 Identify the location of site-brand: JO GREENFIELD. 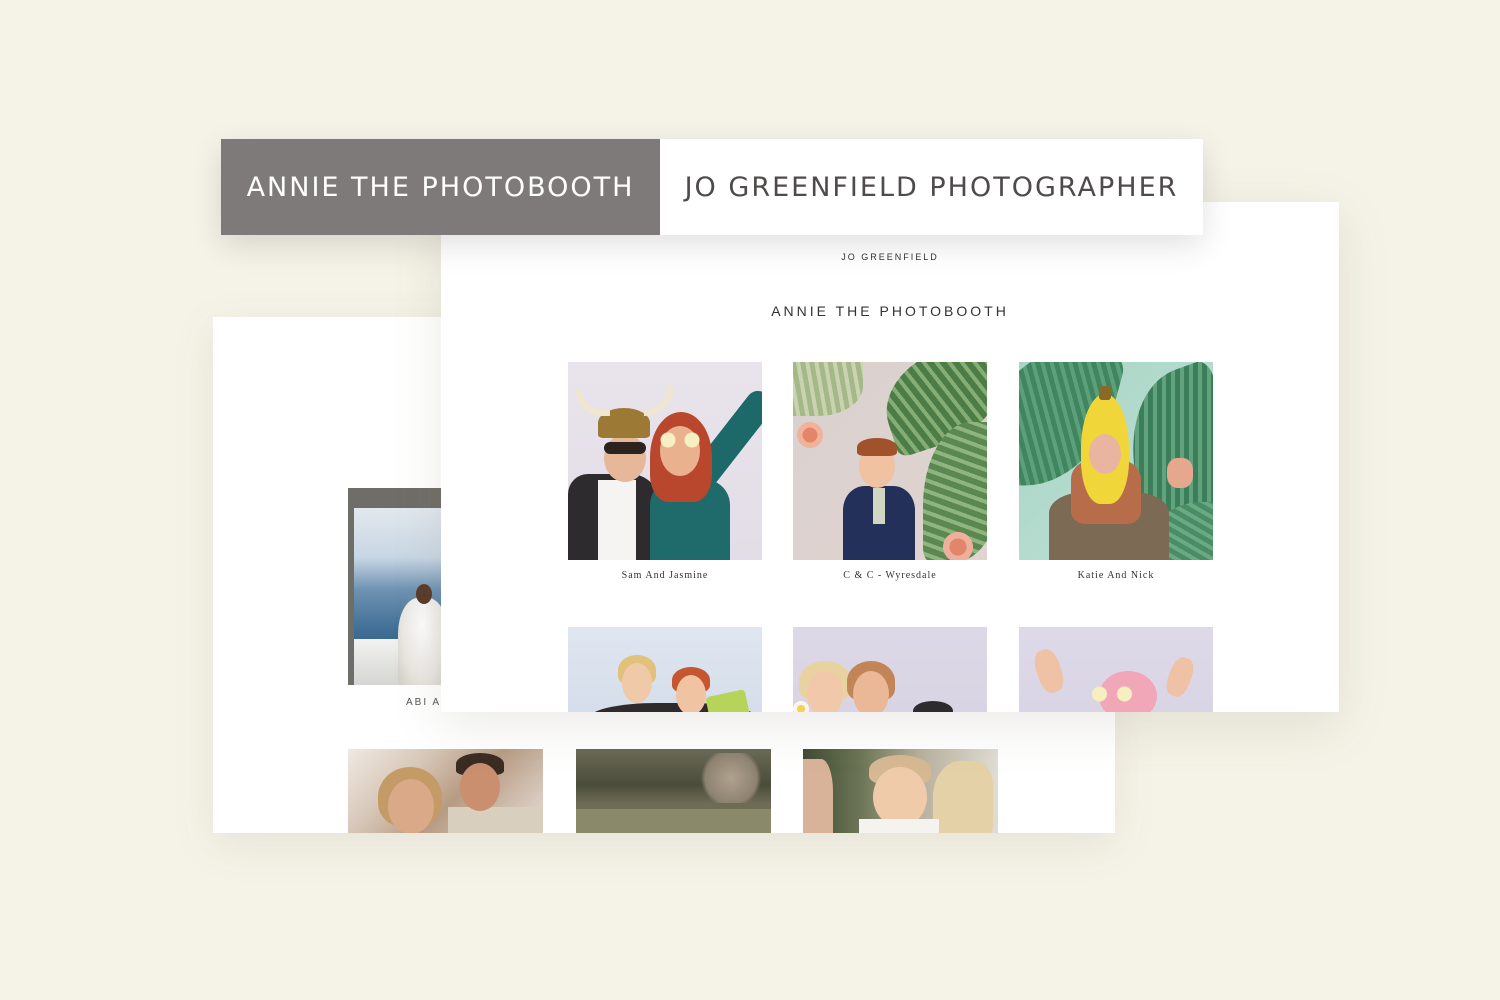
(890, 257).